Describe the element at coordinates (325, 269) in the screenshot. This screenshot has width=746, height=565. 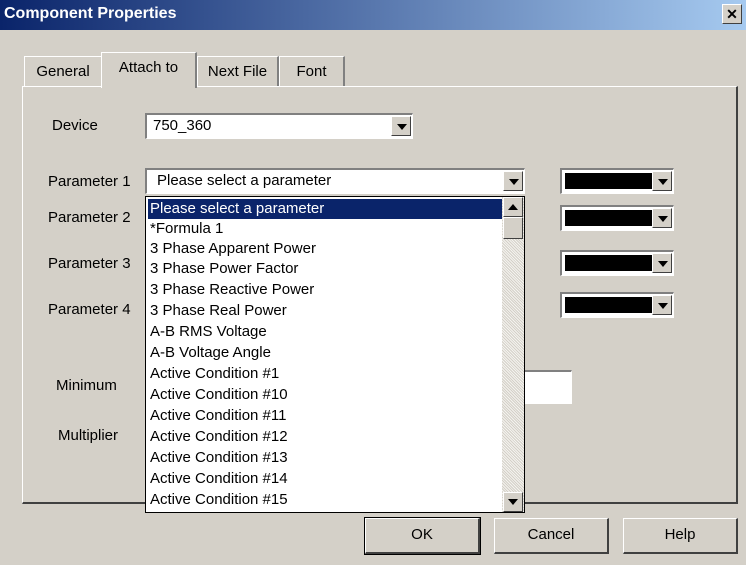
I see `list-item: 3 Phase Power Factor` at that location.